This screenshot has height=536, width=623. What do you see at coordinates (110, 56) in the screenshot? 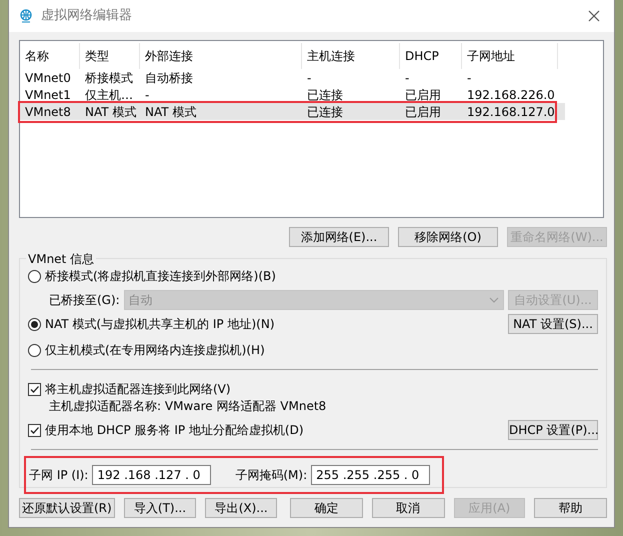
I see `column-header: 类型` at bounding box center [110, 56].